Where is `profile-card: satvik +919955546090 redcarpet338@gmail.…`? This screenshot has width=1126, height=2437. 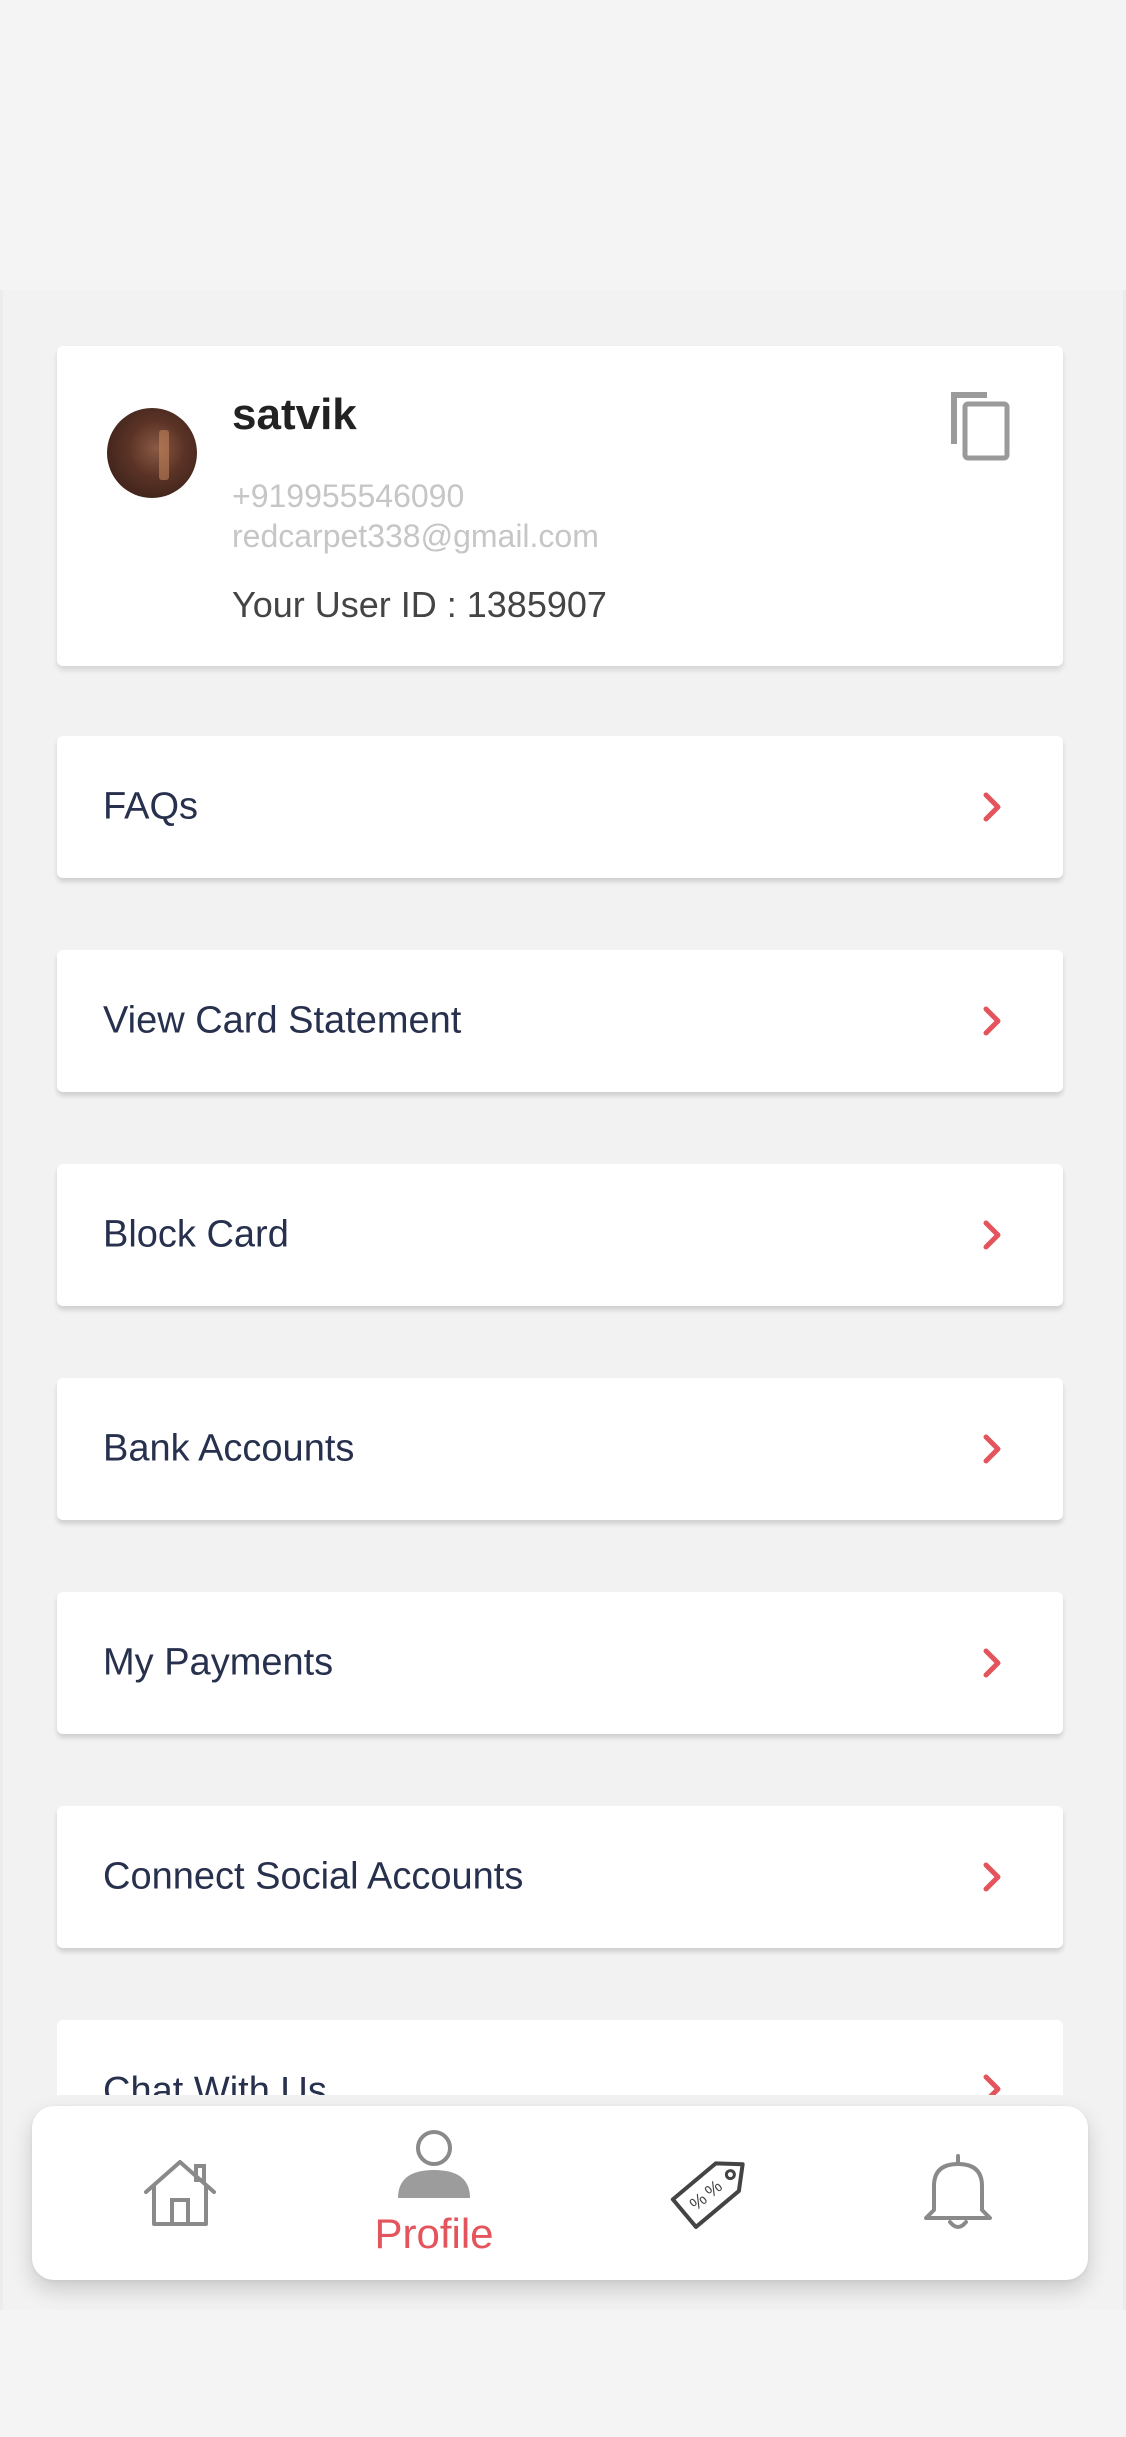
profile-card: satvik +919955546090 redcarpet338@gmail.… is located at coordinates (560, 506).